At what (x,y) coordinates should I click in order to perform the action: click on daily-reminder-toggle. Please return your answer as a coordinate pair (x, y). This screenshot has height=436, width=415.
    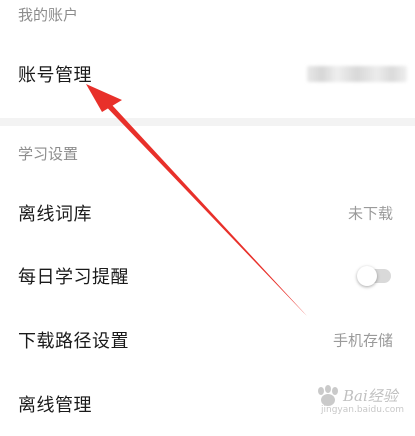
    Looking at the image, I should click on (374, 276).